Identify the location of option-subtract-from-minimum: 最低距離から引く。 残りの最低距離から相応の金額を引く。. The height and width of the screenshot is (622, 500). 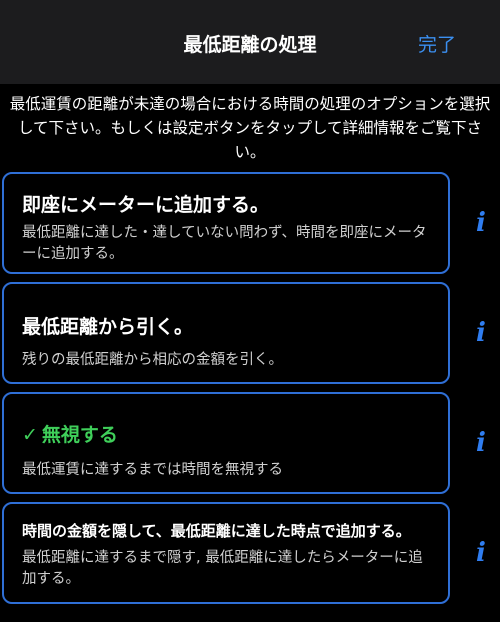
(226, 333).